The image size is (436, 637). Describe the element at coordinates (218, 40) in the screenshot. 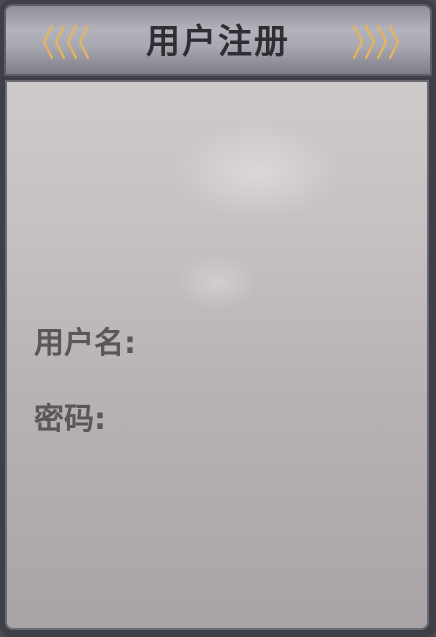

I see `panel-header: 用户注册` at that location.